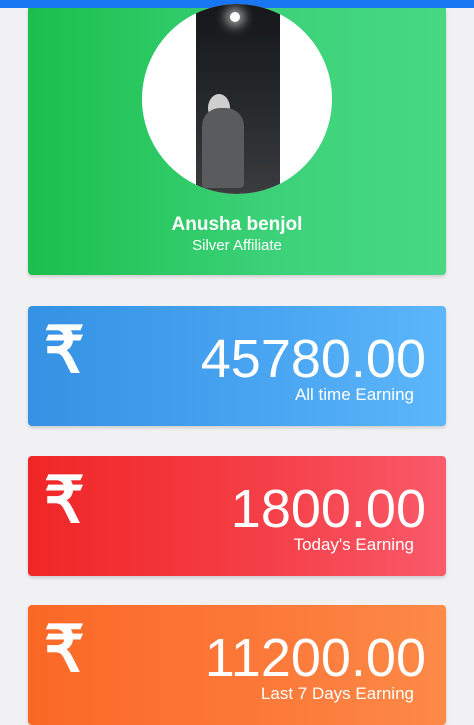 Image resolution: width=474 pixels, height=725 pixels. I want to click on earning-label: Last 7 Days Earning, so click(337, 693).